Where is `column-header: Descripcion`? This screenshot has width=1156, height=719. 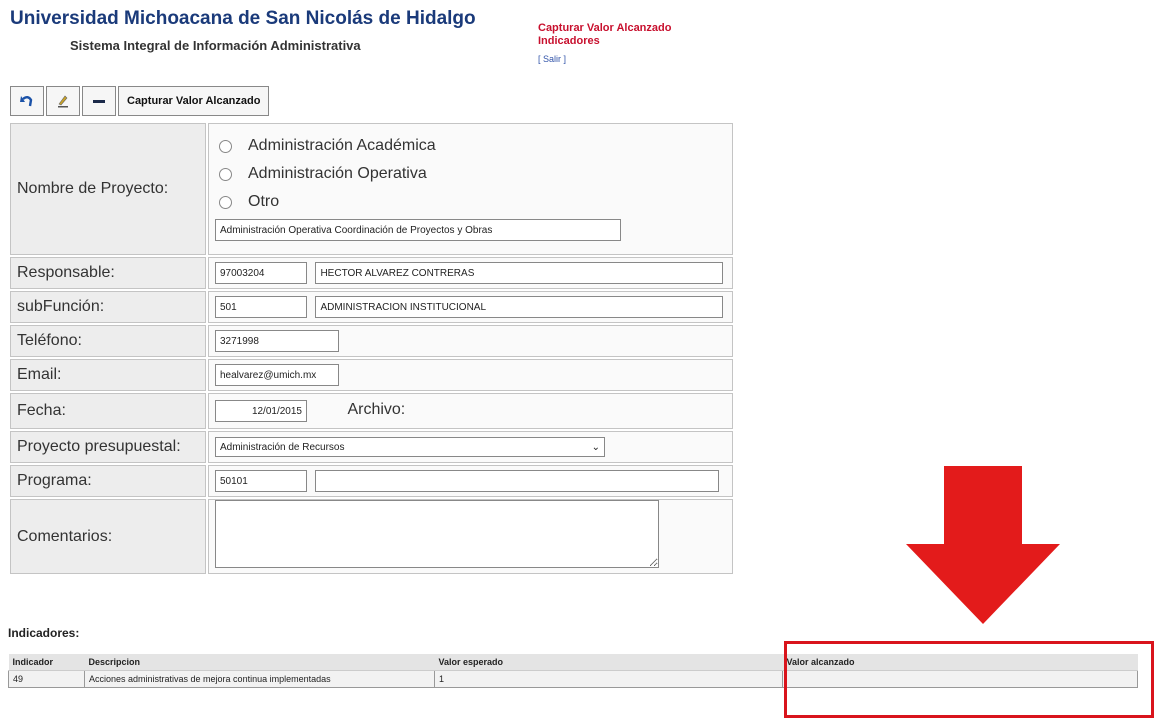
column-header: Descripcion is located at coordinates (259, 662).